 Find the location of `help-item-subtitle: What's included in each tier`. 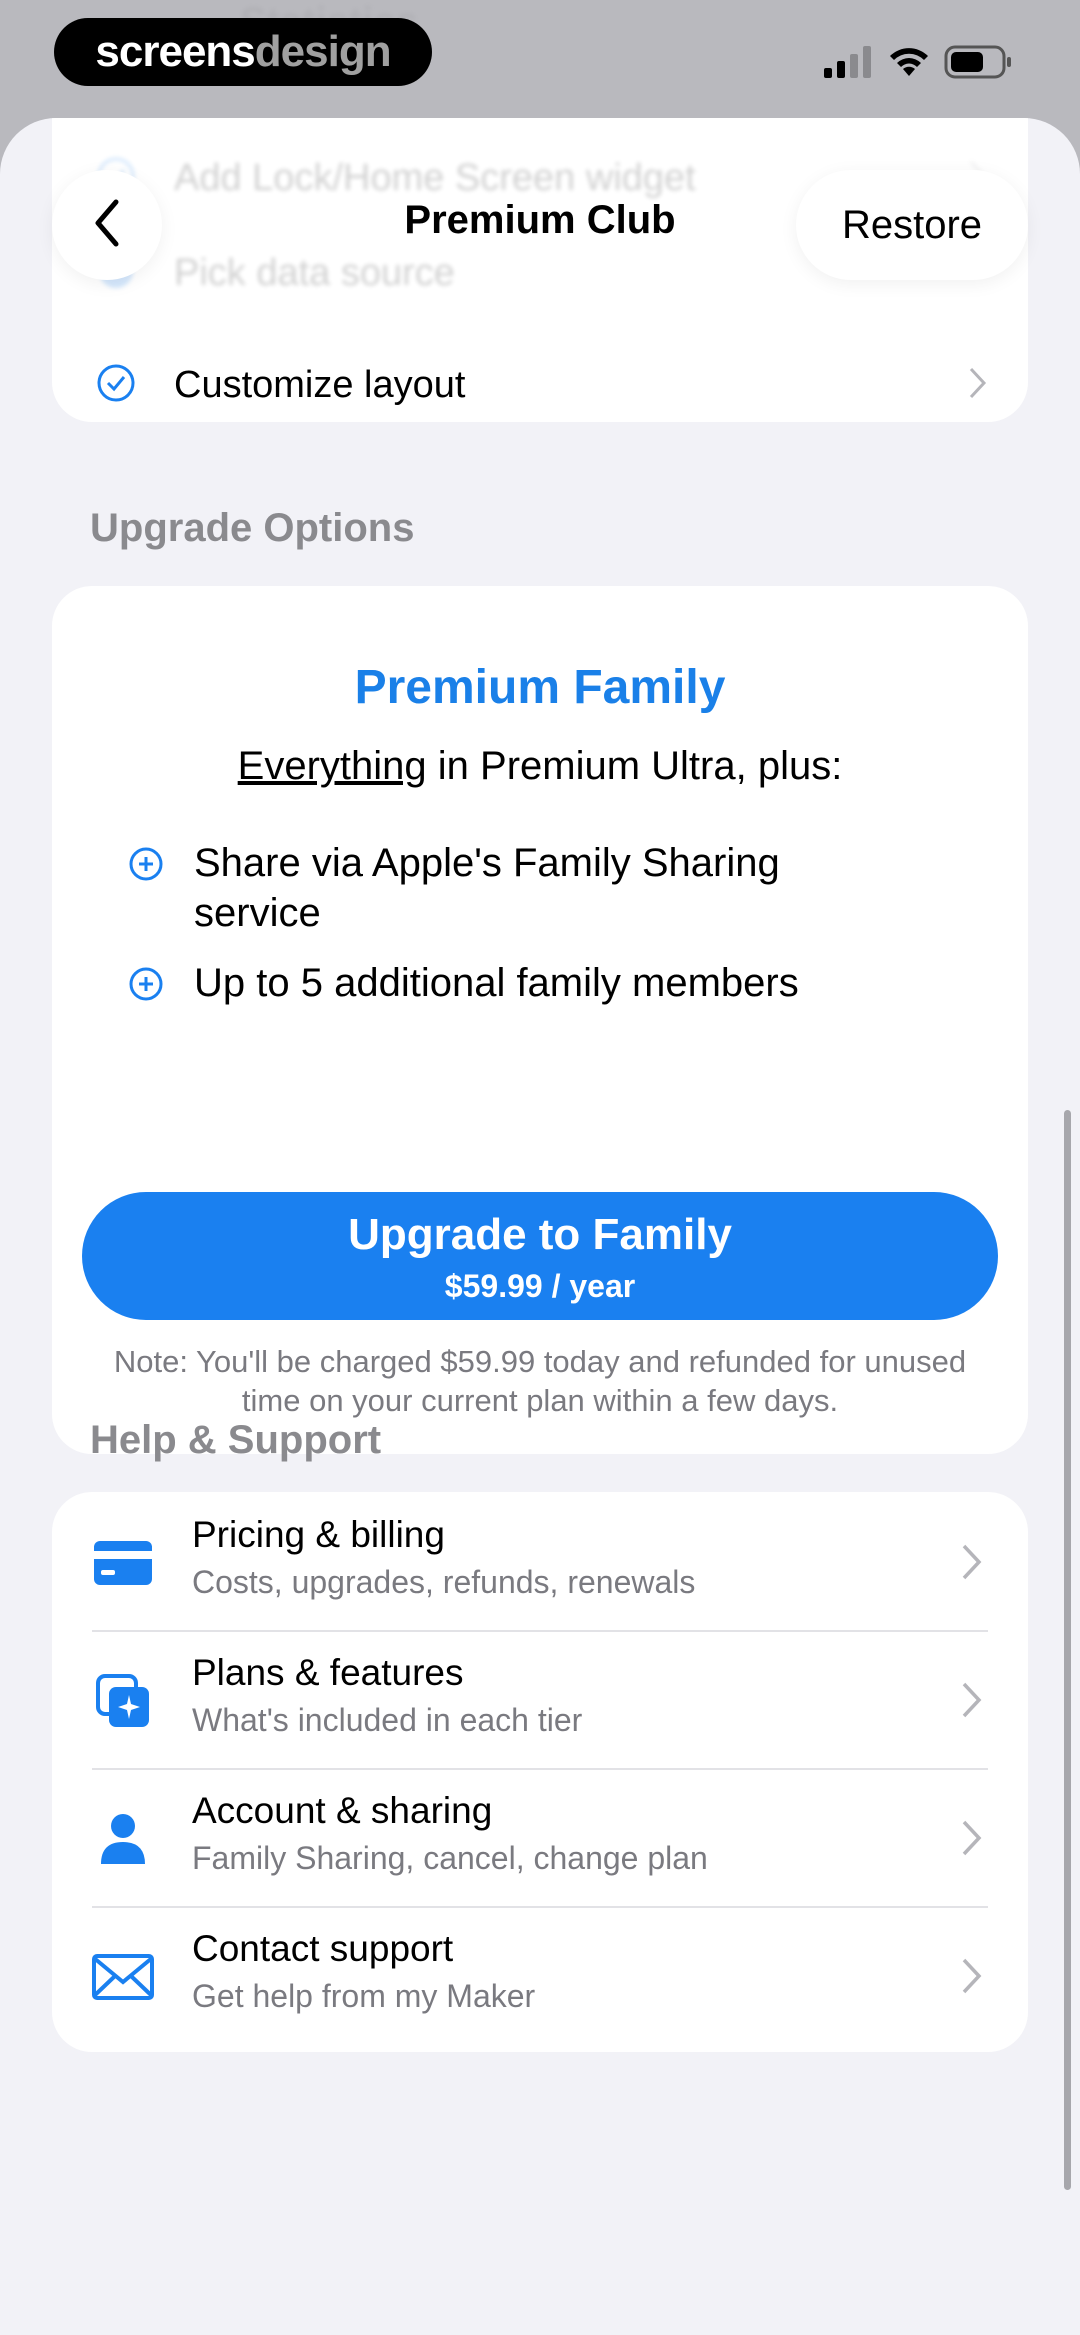

help-item-subtitle: What's included in each tier is located at coordinates (387, 1720).